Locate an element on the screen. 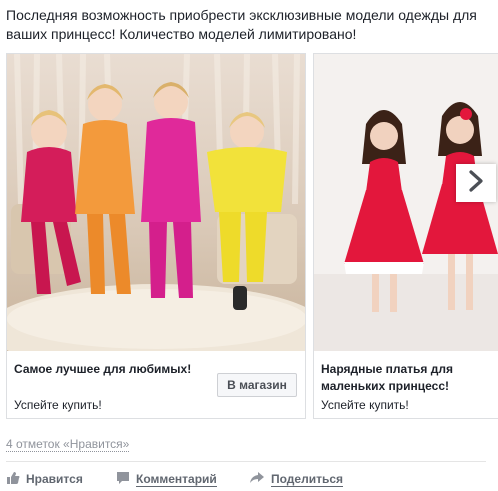 This screenshot has width=498, height=491. card-title: Самое лучшее для любимых! is located at coordinates (114, 369).